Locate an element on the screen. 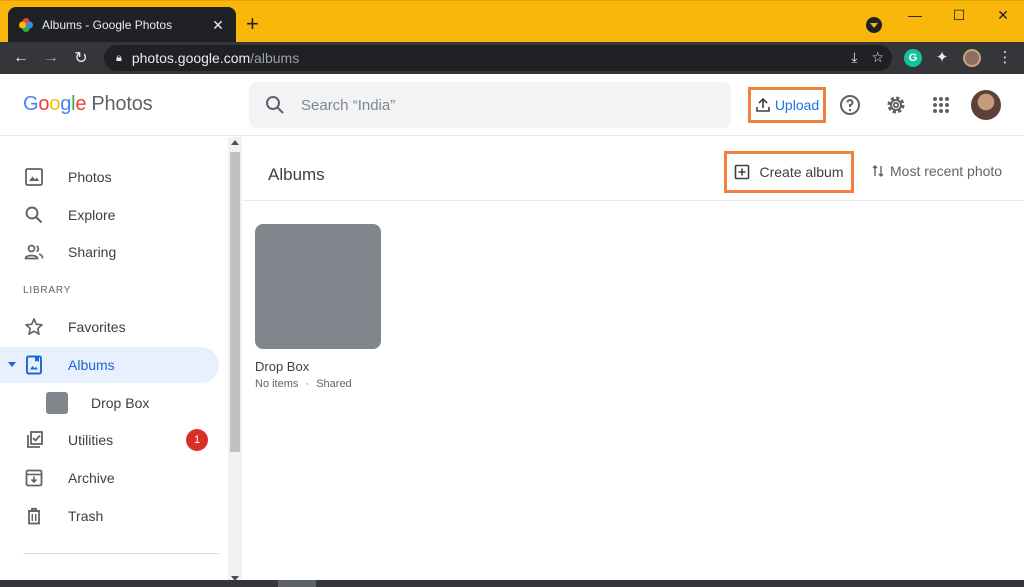 Image resolution: width=1024 pixels, height=587 pixels. browser-titlebar: Albums - Google Photos ✕ + — ☐ ✕ is located at coordinates (512, 21).